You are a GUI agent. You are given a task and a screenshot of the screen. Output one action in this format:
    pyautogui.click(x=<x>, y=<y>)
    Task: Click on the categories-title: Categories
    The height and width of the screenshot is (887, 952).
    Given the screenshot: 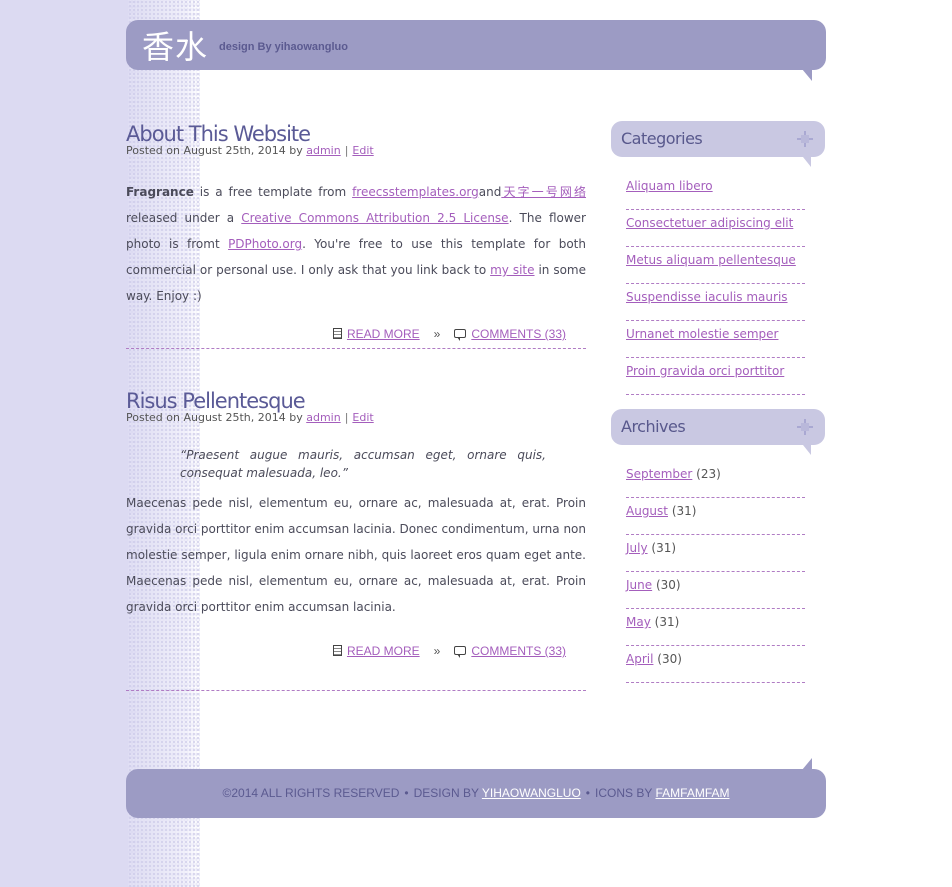 What is the action you would take?
    pyautogui.click(x=662, y=138)
    